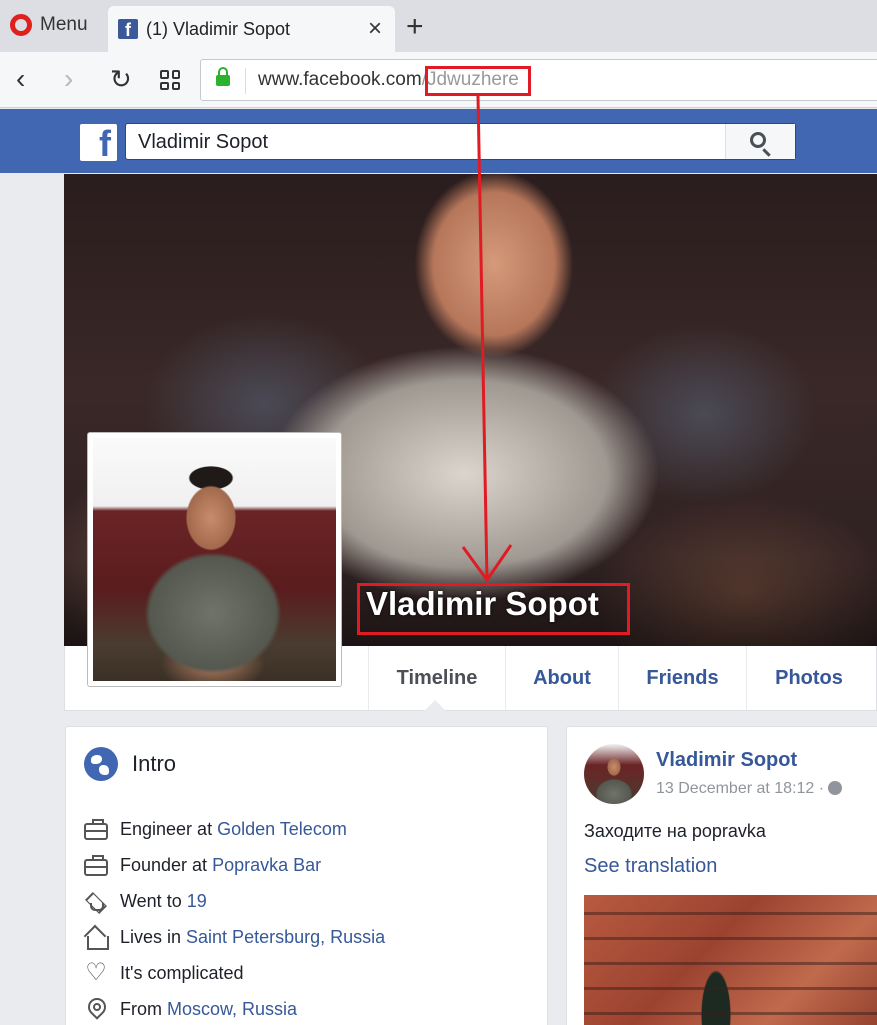  I want to click on intro-row-work-1: Engineer at Golden Telecom, so click(234, 829).